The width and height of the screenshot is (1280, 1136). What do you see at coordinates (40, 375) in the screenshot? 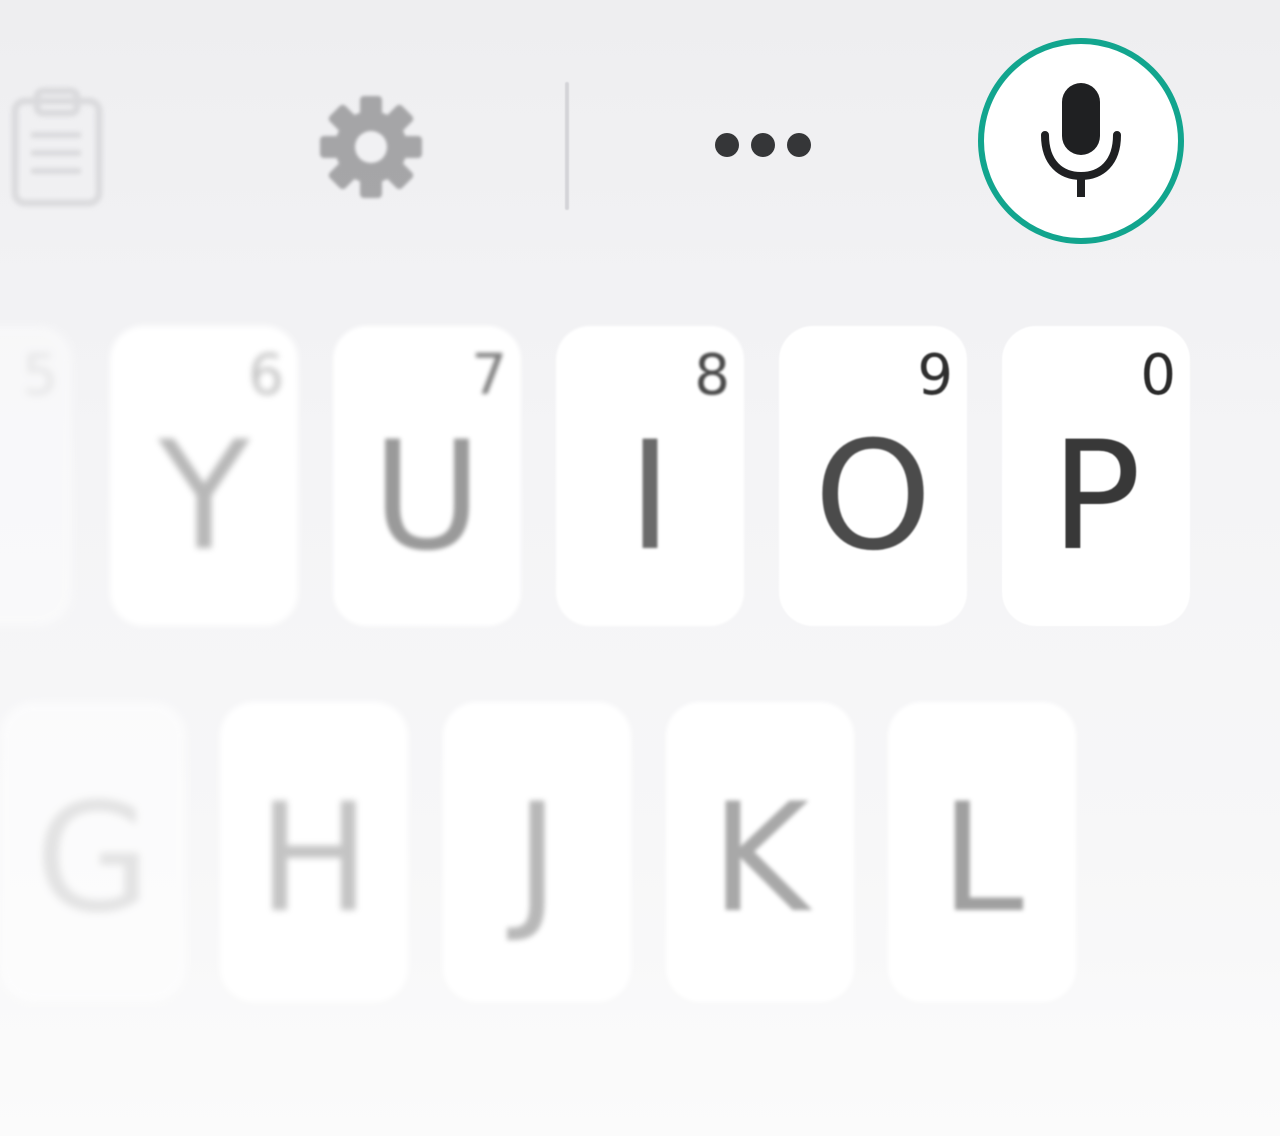
I see `key-hint-number: 5` at bounding box center [40, 375].